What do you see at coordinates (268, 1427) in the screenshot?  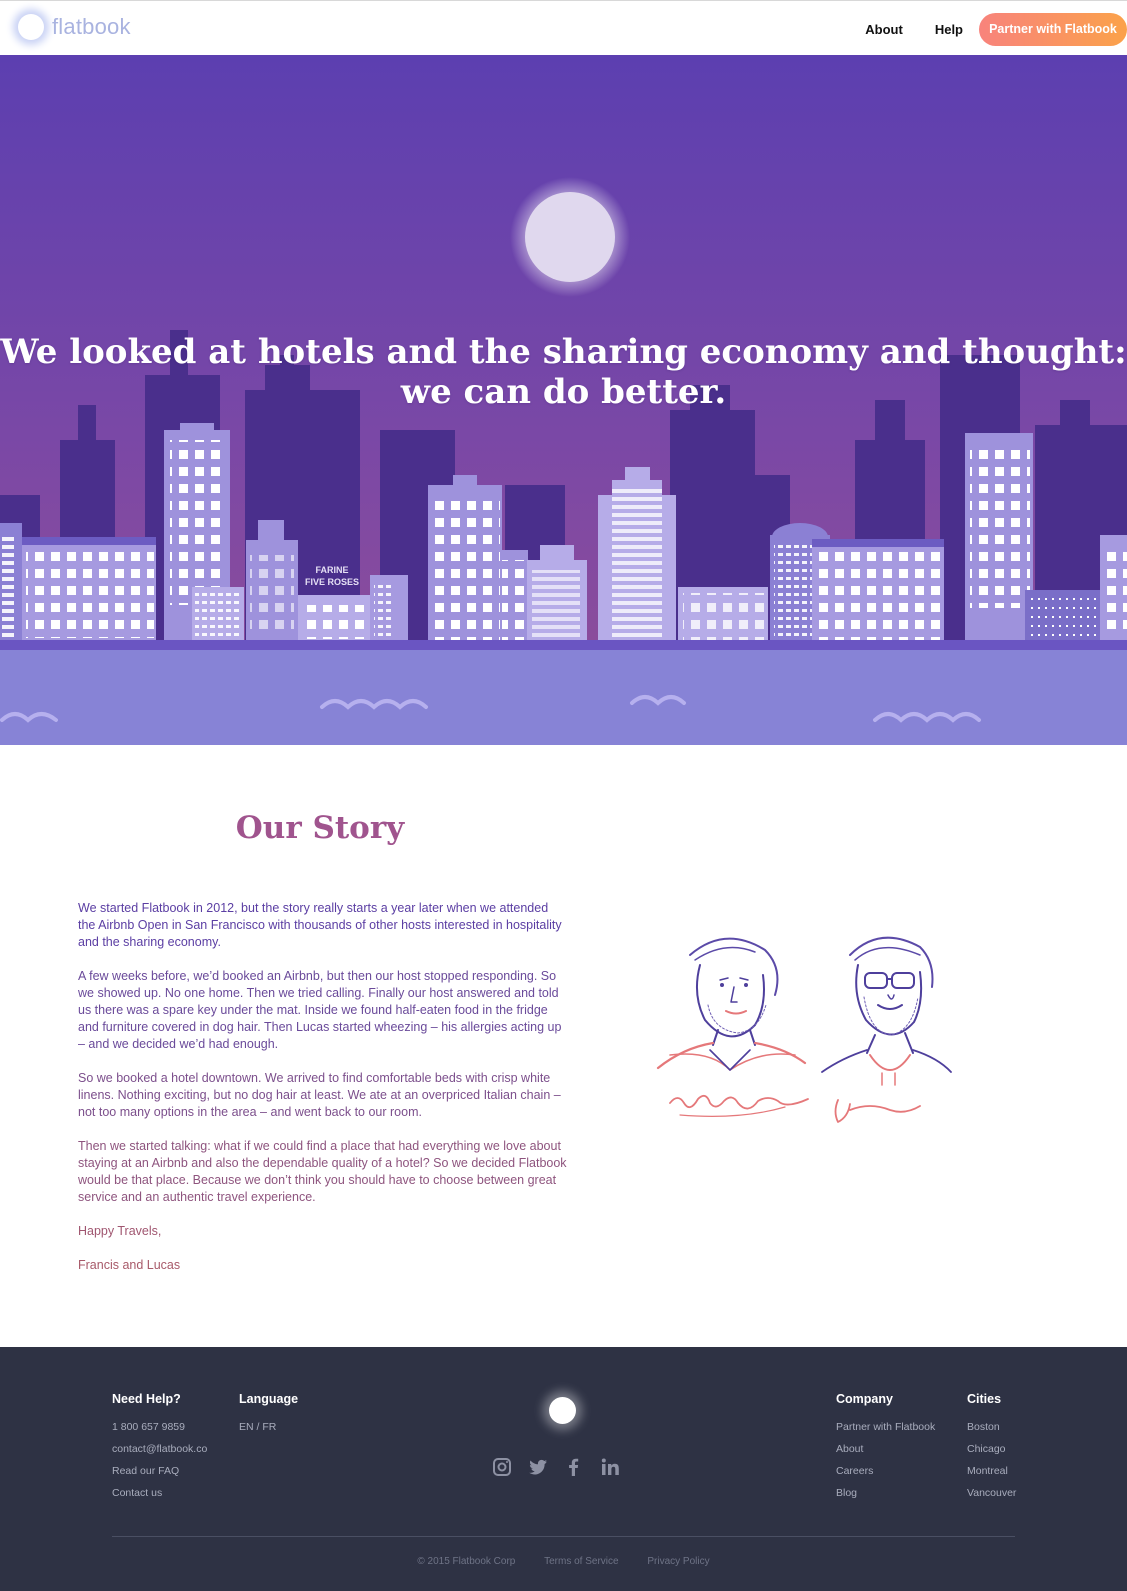 I see `language-switcher: EN / FR` at bounding box center [268, 1427].